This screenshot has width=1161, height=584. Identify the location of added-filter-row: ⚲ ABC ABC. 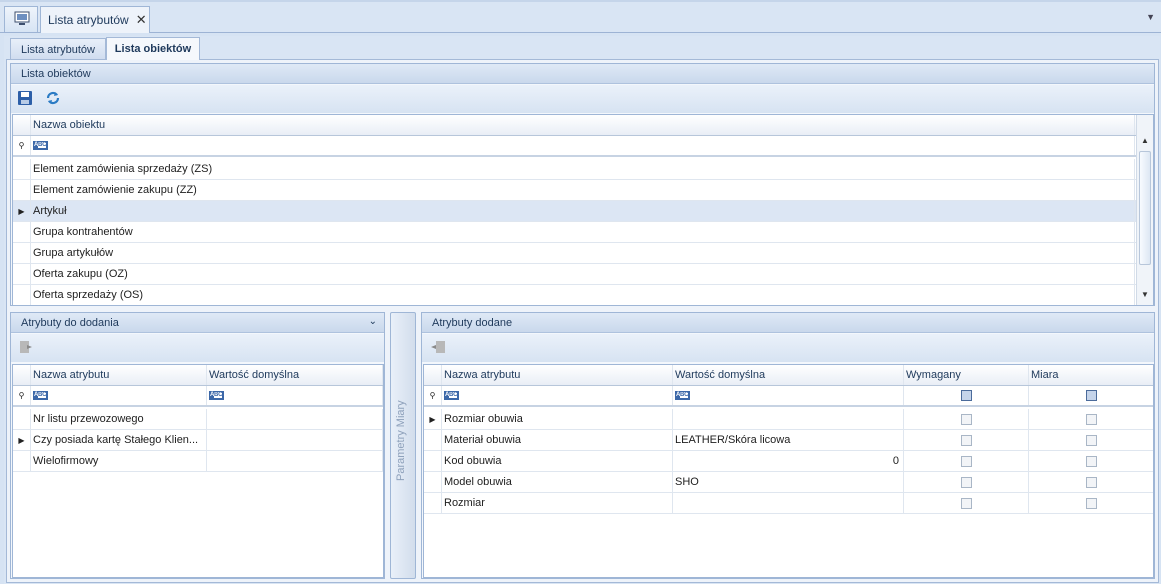
(788, 396).